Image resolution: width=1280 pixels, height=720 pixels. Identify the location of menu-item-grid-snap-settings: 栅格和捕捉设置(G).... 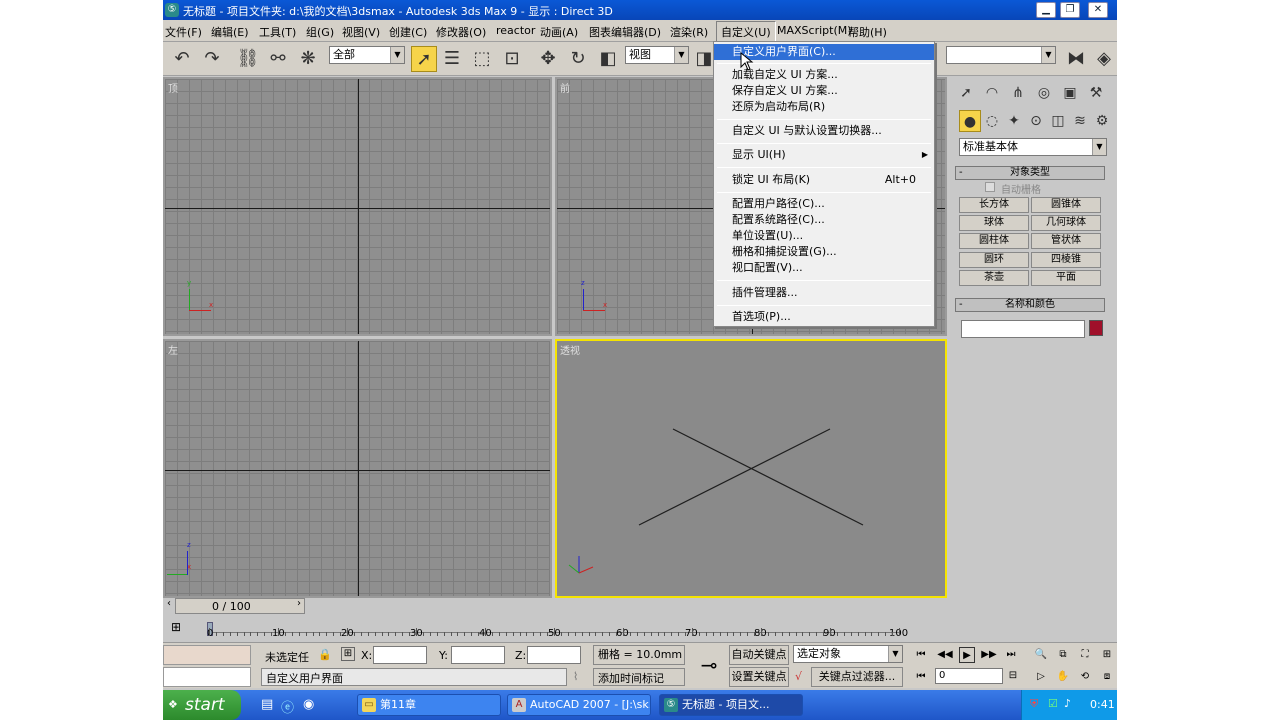
(824, 252).